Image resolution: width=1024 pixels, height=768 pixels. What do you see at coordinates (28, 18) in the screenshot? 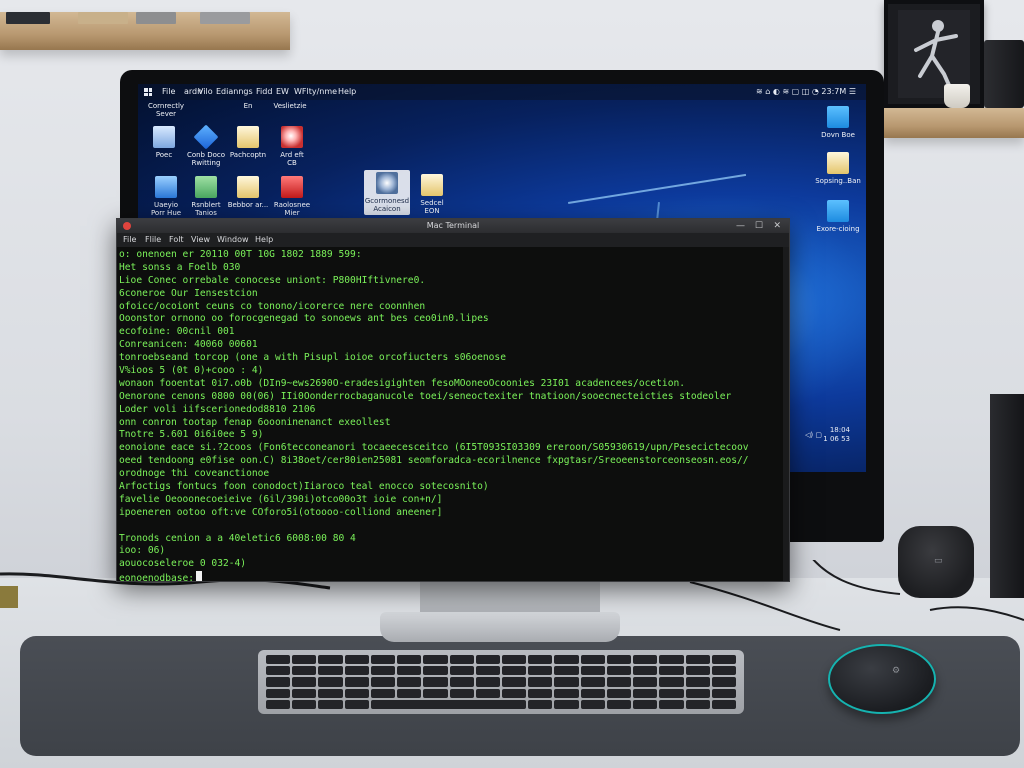
I see `shelf-books` at bounding box center [28, 18].